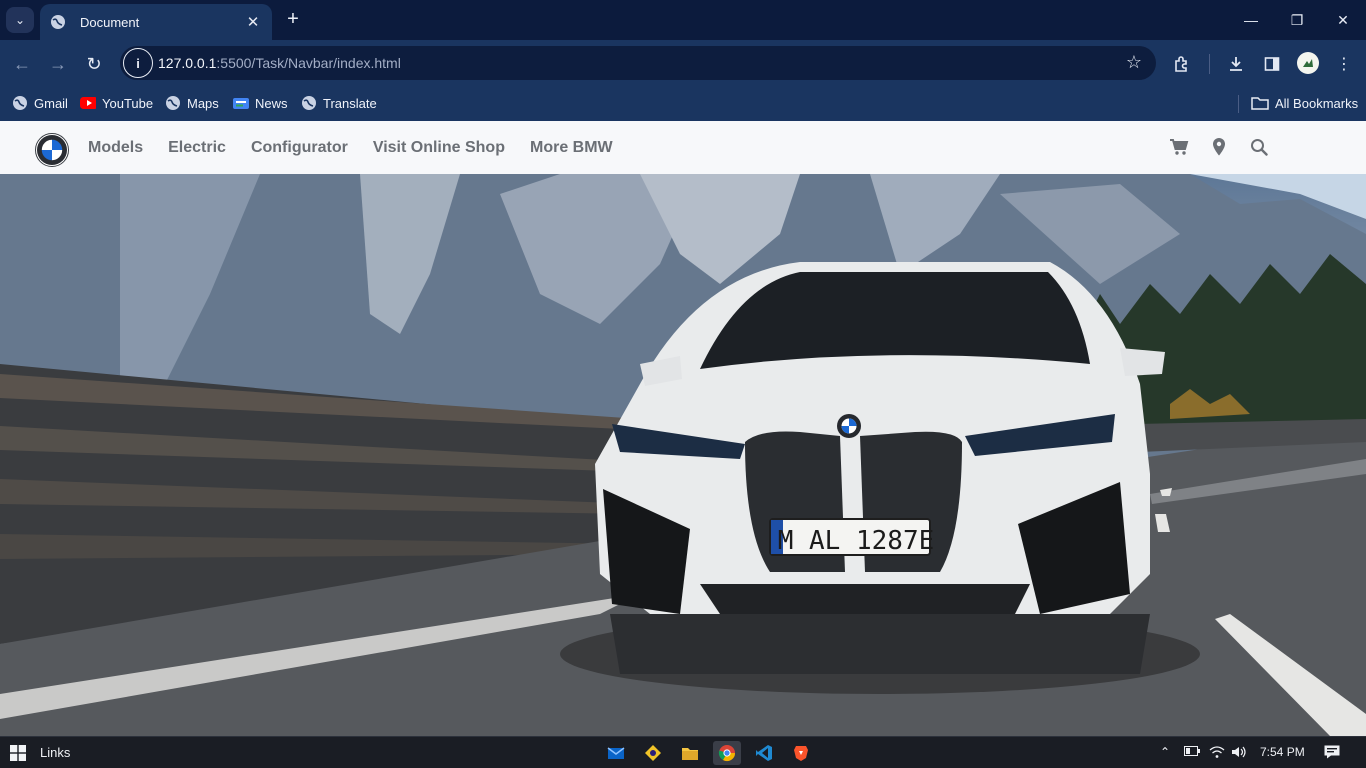  What do you see at coordinates (1259, 147) in the screenshot?
I see `search-icon` at bounding box center [1259, 147].